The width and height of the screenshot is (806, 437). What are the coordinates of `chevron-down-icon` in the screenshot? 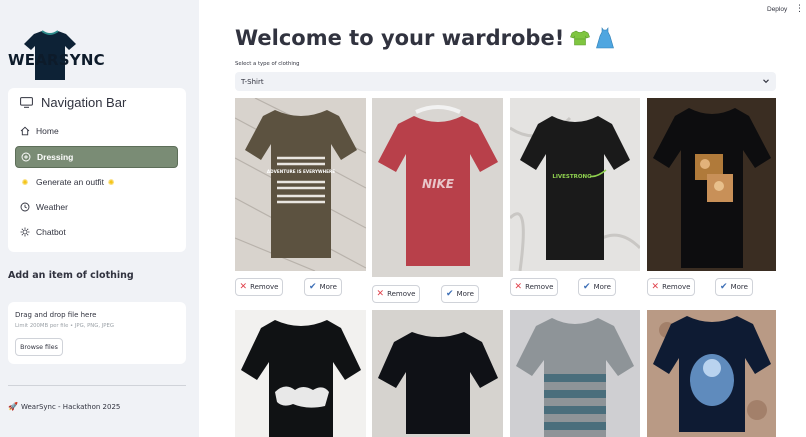 It's located at (766, 81).